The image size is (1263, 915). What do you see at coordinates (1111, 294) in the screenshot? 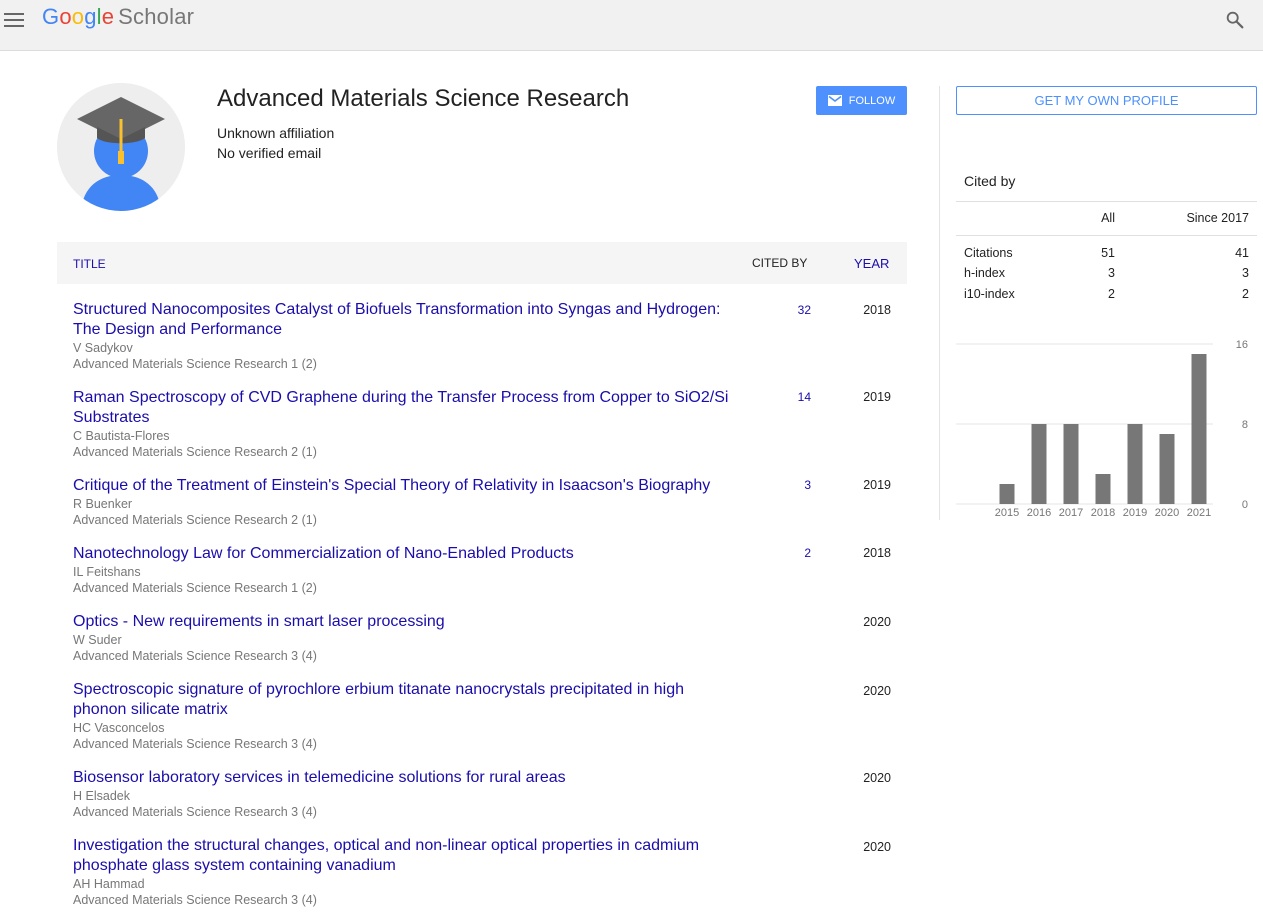
I see `metric-all-value: 2` at bounding box center [1111, 294].